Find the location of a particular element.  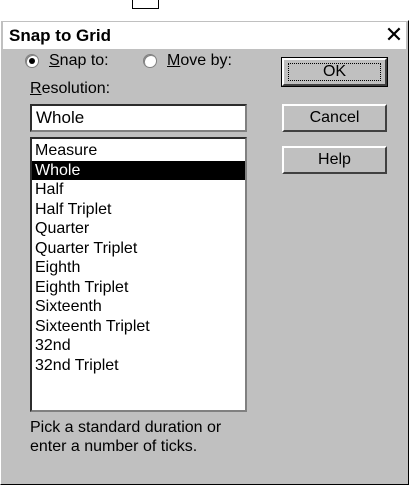

cancel-button: Cancel is located at coordinates (334, 118).